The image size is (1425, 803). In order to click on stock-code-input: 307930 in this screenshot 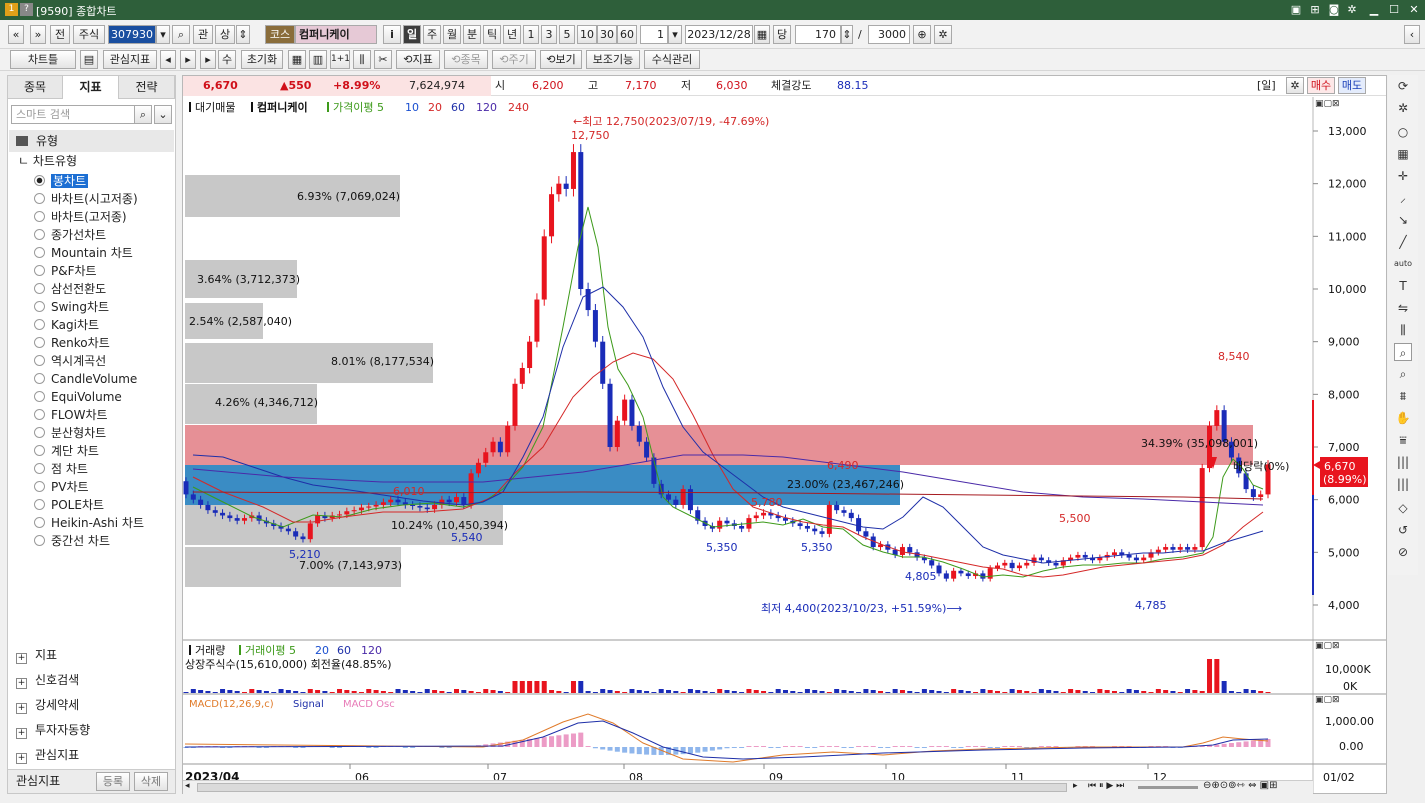, I will do `click(132, 34)`.